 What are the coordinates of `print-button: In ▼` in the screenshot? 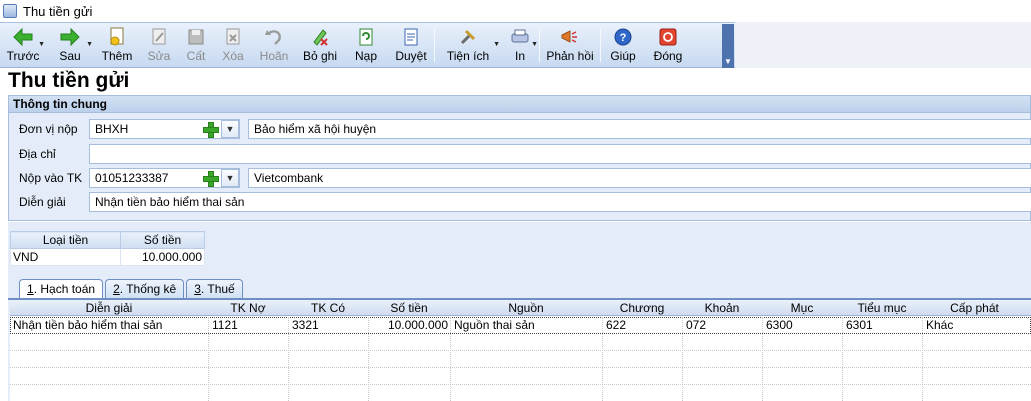 It's located at (520, 45).